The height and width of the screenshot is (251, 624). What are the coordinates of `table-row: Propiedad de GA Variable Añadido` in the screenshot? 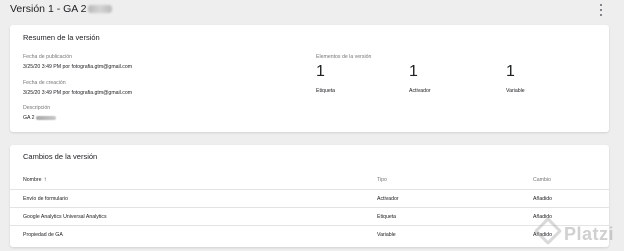 It's located at (309, 234).